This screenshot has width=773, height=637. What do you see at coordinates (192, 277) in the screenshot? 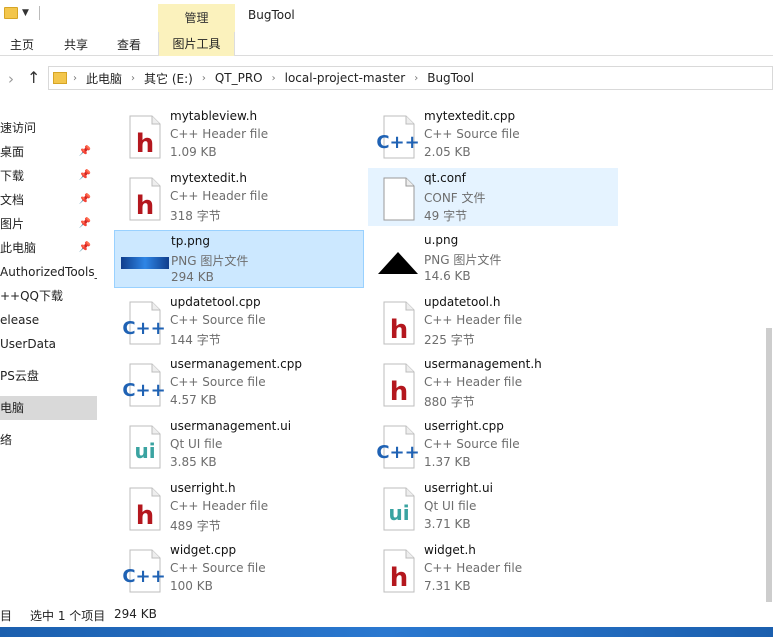
I see `file-size: 294 KB` at bounding box center [192, 277].